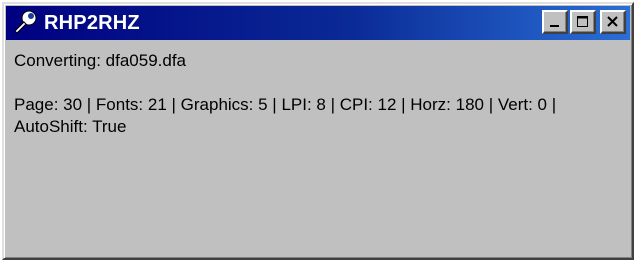  What do you see at coordinates (555, 22) in the screenshot?
I see `minimize-button` at bounding box center [555, 22].